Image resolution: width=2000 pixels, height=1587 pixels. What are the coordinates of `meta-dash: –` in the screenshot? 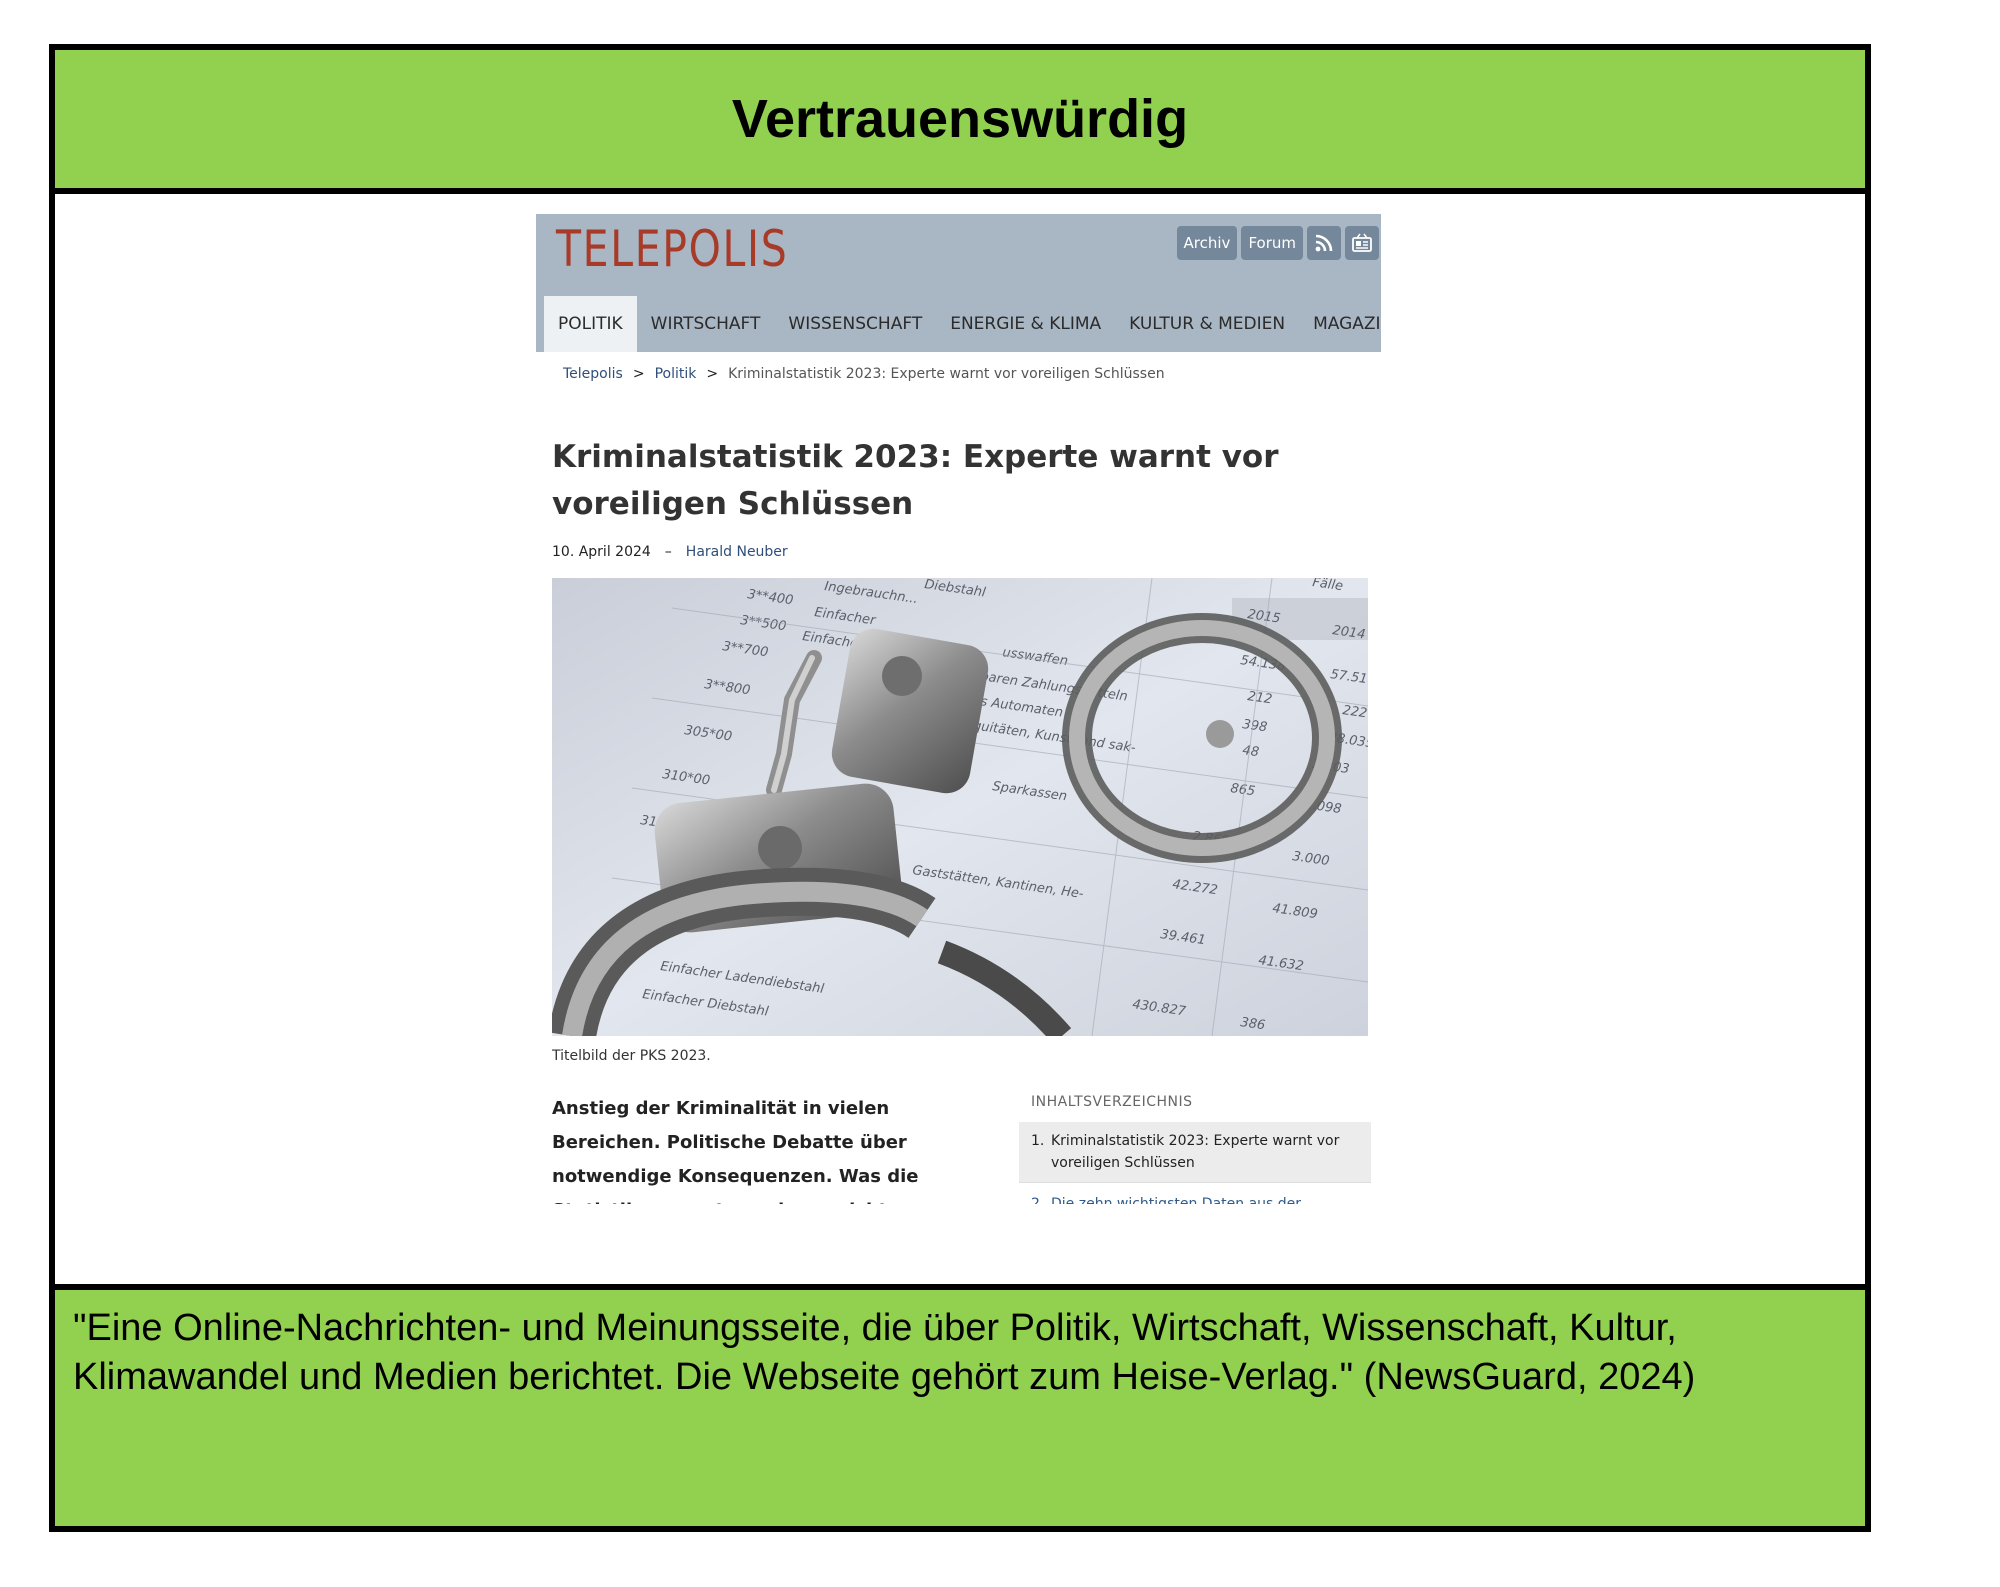 It's located at (668, 552).